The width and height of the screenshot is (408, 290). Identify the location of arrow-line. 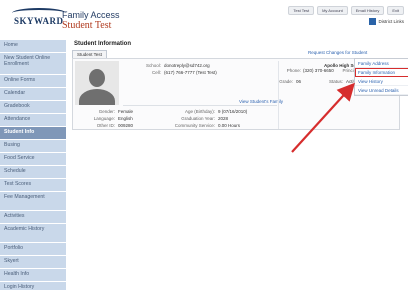
(323, 117).